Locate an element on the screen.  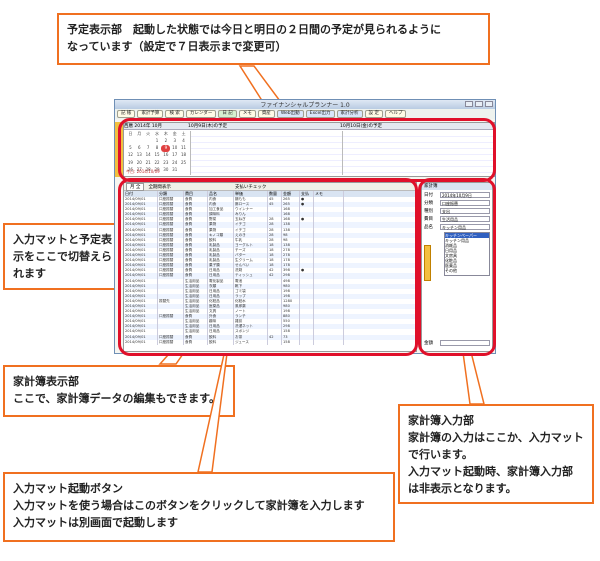
toolbar-button: カレンダー is located at coordinates (201, 114).